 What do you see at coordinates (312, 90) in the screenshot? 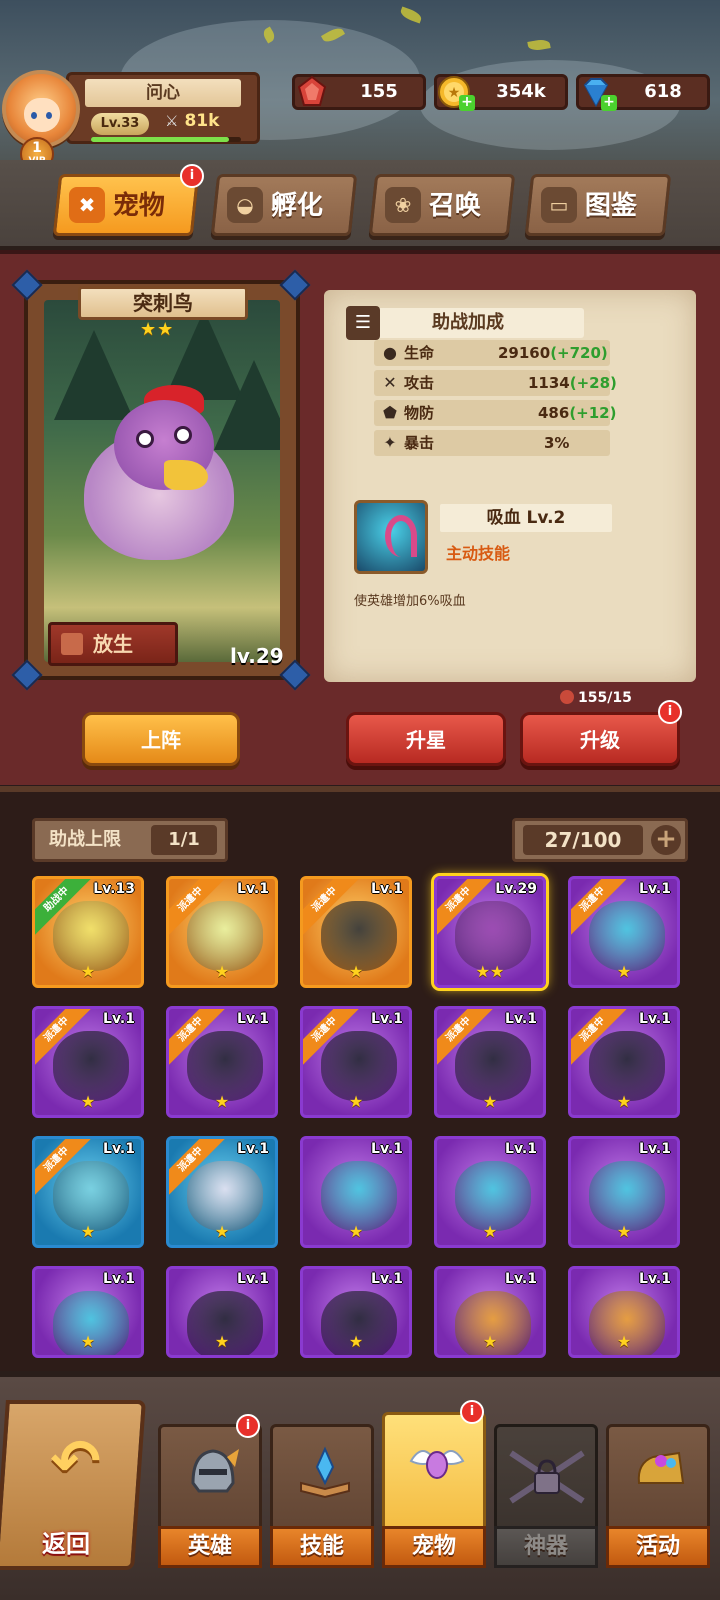
I see `ruby-icon` at bounding box center [312, 90].